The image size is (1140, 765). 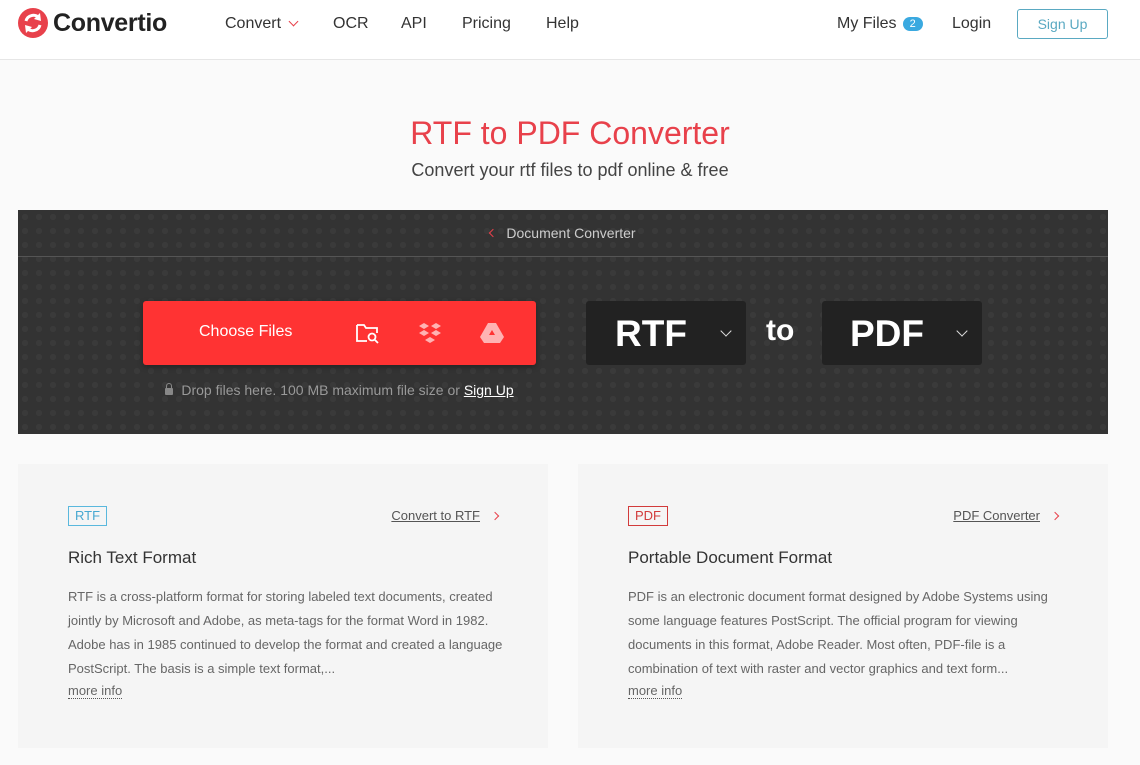 What do you see at coordinates (971, 24) in the screenshot?
I see `login-link: Login` at bounding box center [971, 24].